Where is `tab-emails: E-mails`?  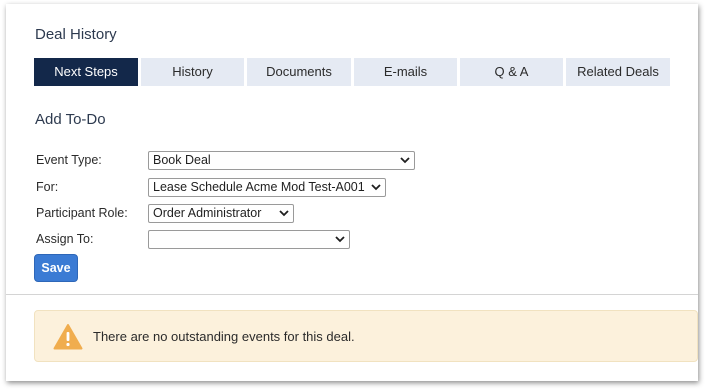 tab-emails: E-mails is located at coordinates (405, 72).